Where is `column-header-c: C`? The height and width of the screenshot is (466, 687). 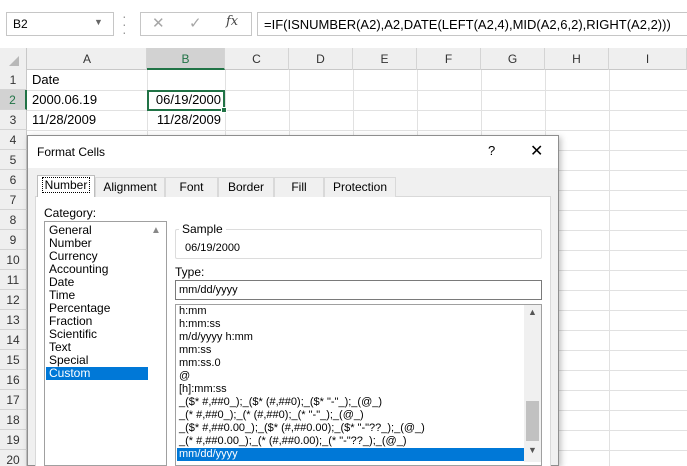
column-header-c: C is located at coordinates (257, 59).